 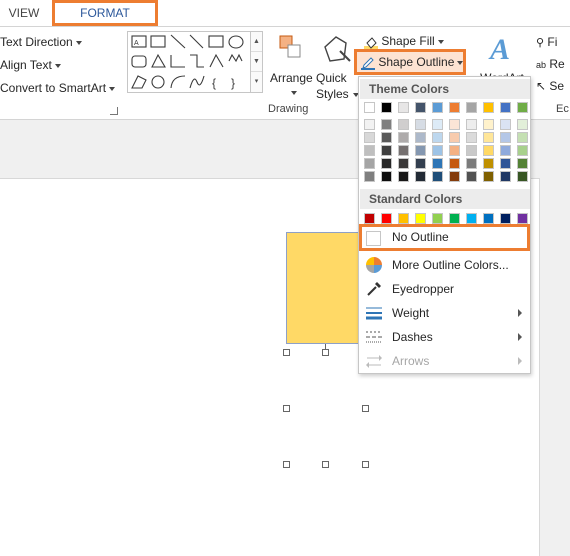 I want to click on gallery-scroll-down-icon: ▼, so click(x=256, y=62).